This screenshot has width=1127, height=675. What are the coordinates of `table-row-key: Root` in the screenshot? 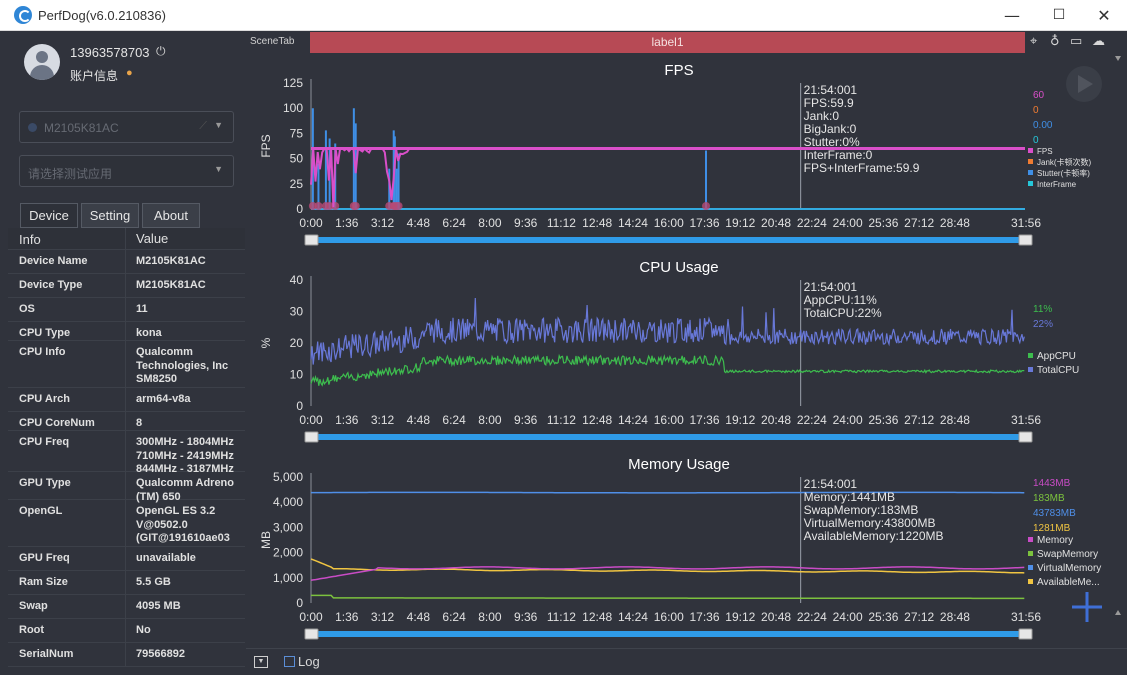 It's located at (32, 630).